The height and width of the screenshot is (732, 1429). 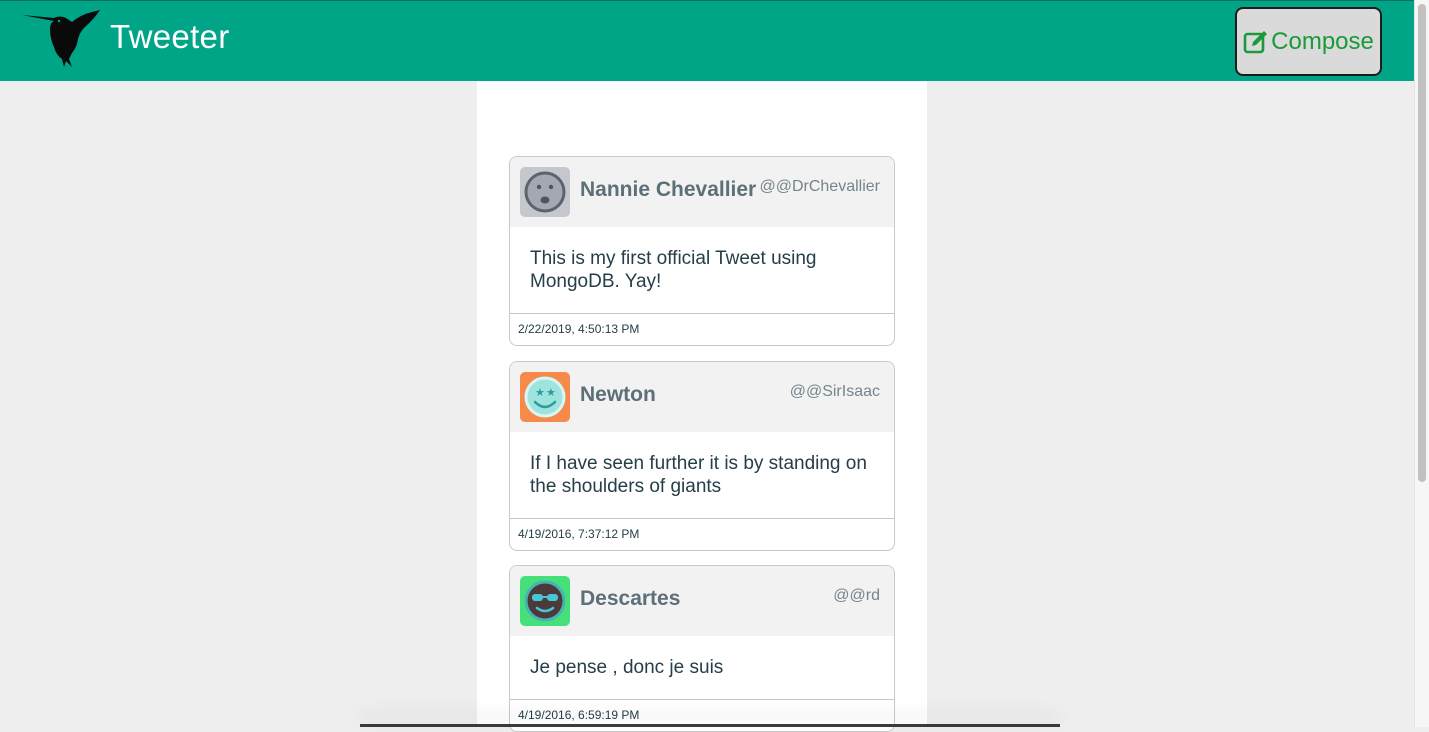 I want to click on surprised-face-avatar-icon, so click(x=545, y=192).